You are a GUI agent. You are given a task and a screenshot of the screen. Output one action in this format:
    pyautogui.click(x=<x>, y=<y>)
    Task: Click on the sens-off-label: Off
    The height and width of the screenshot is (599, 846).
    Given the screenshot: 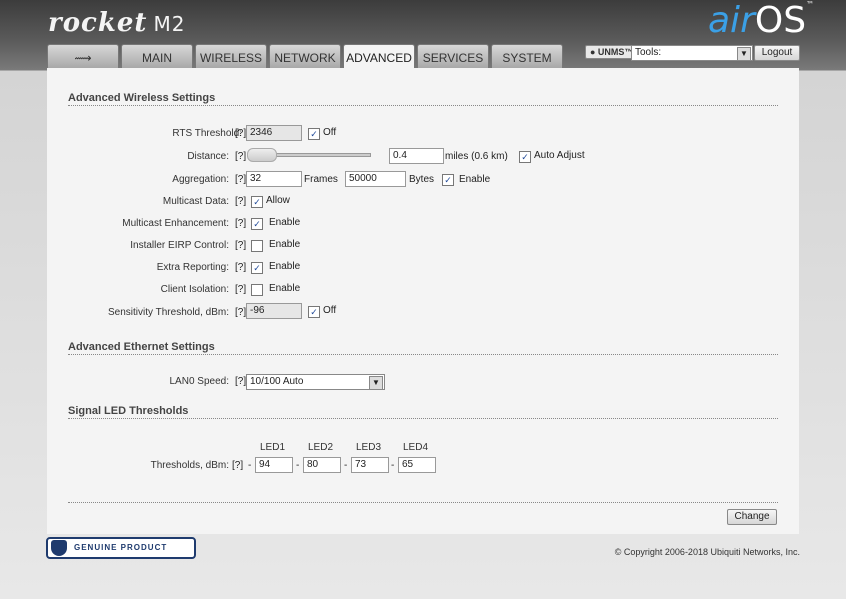 What is the action you would take?
    pyautogui.click(x=330, y=310)
    